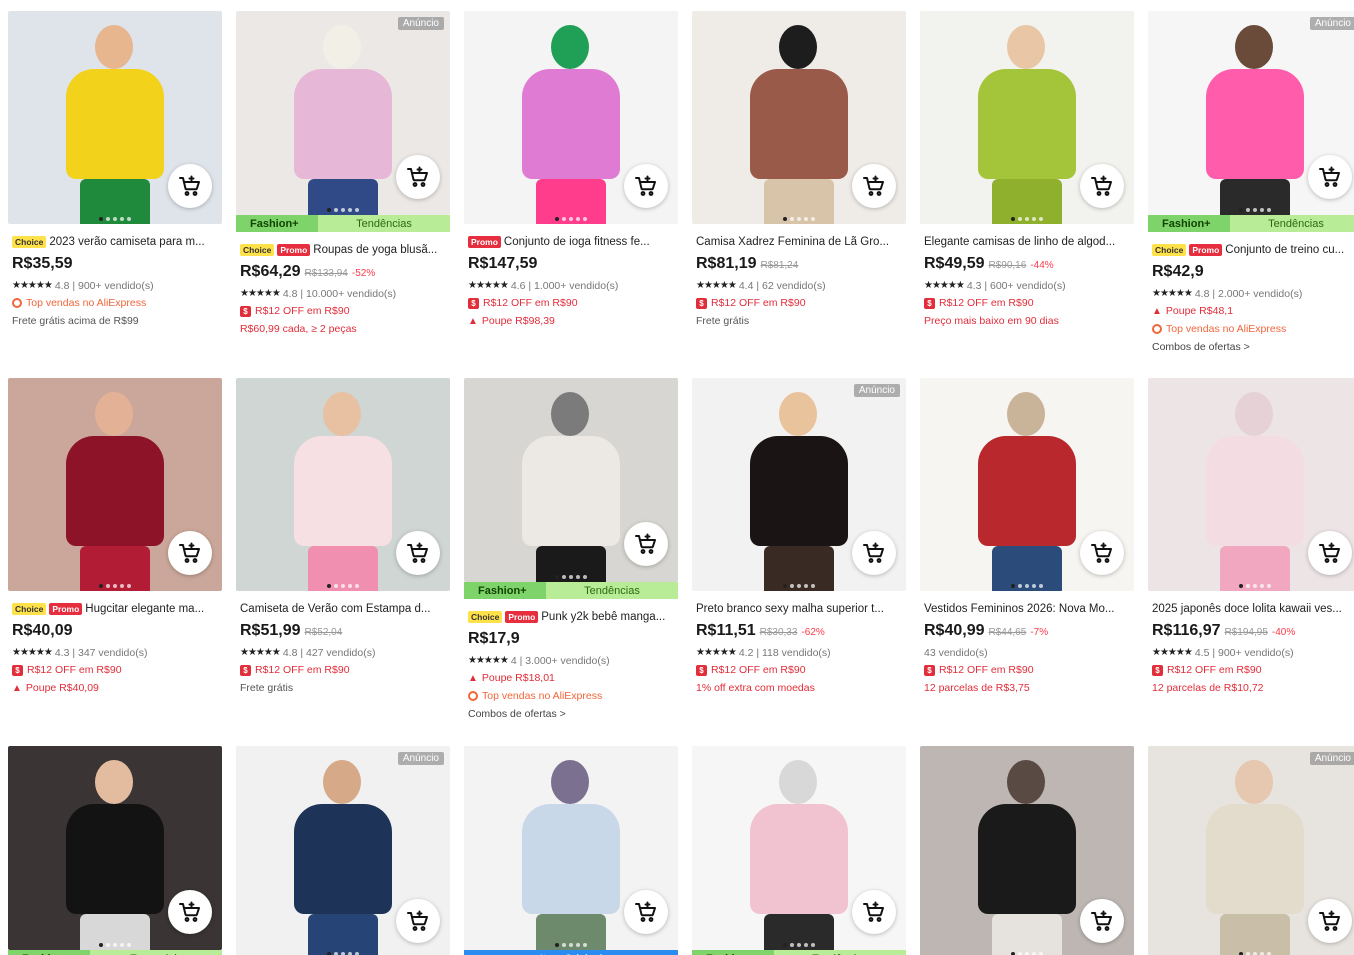 The image size is (1354, 955). Describe the element at coordinates (571, 850) in the screenshot. I see `product-card: Item Original` at that location.